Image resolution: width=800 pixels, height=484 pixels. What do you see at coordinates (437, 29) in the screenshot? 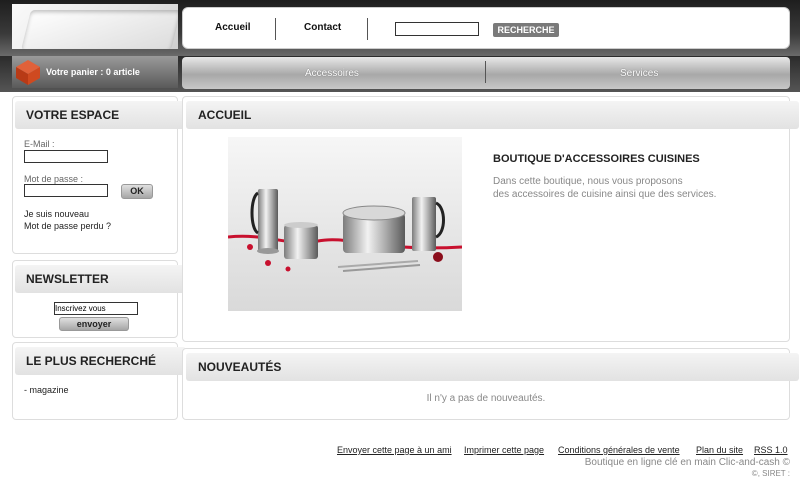
I see `search-input` at bounding box center [437, 29].